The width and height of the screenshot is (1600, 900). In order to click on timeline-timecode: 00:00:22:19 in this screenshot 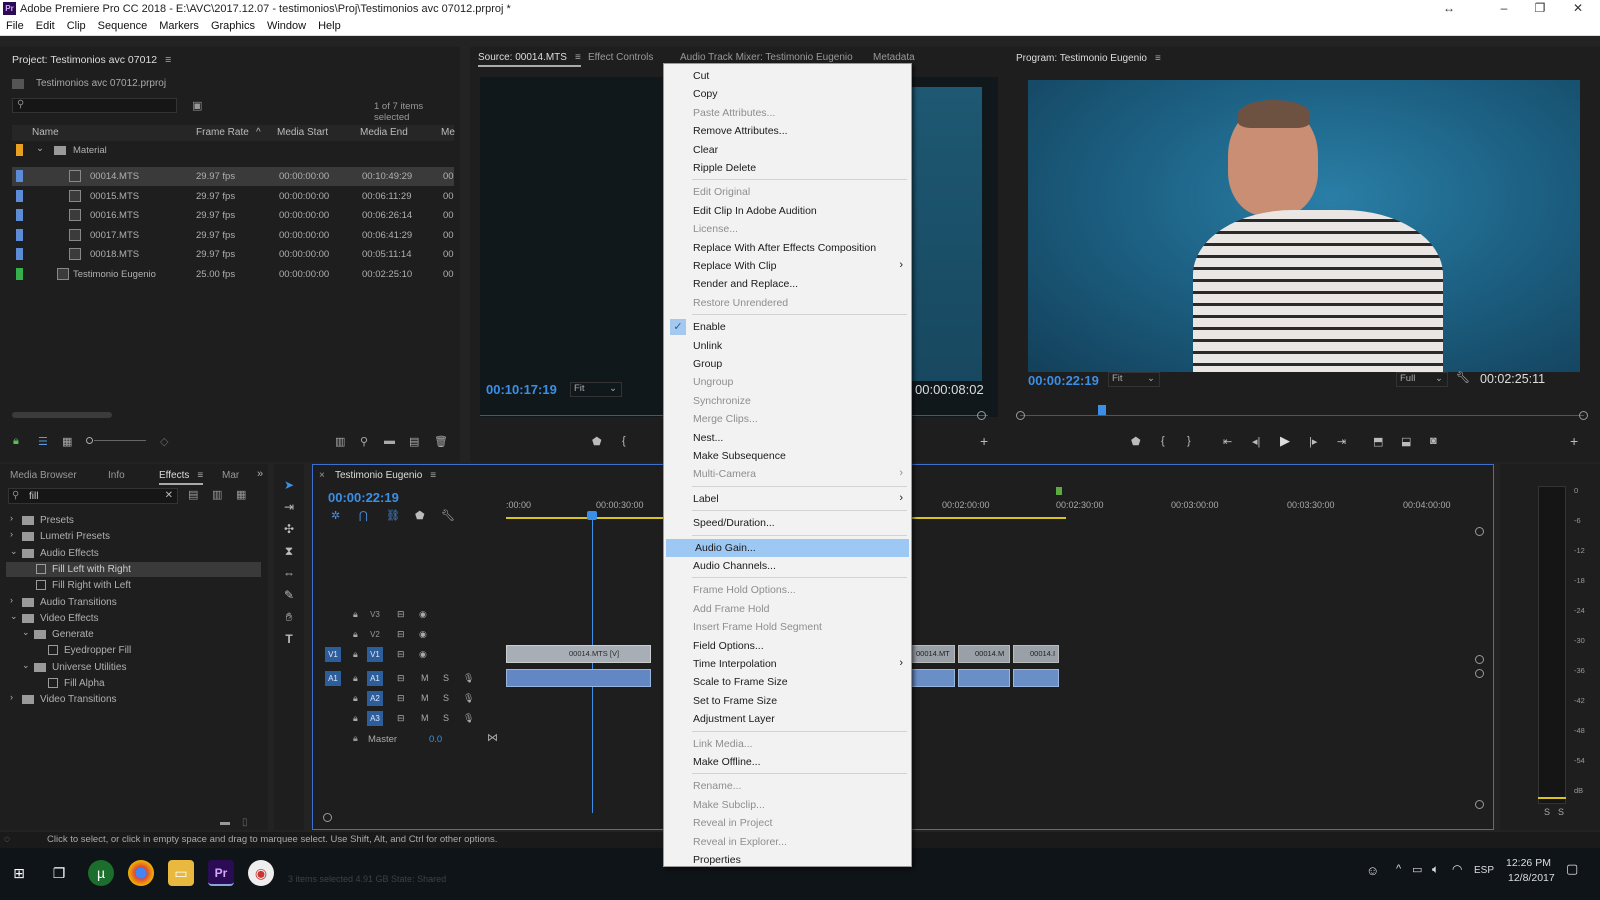, I will do `click(363, 497)`.